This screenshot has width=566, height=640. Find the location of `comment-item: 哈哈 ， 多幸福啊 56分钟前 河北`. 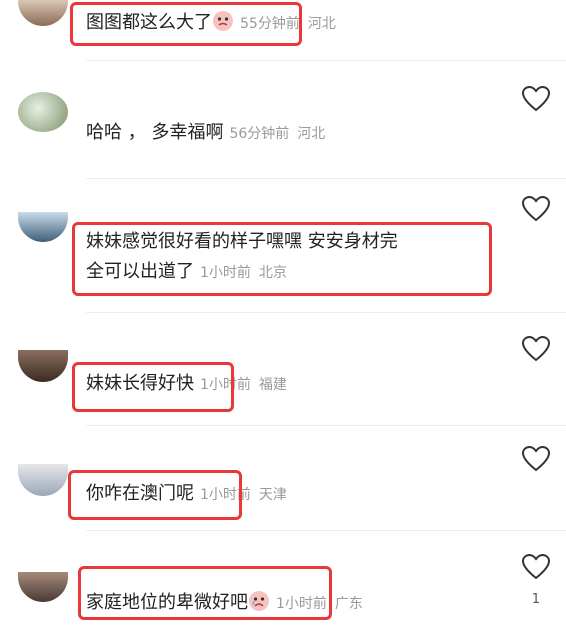

comment-item: 哈哈 ， 多幸福啊 56分钟前 河北 is located at coordinates (283, 124).